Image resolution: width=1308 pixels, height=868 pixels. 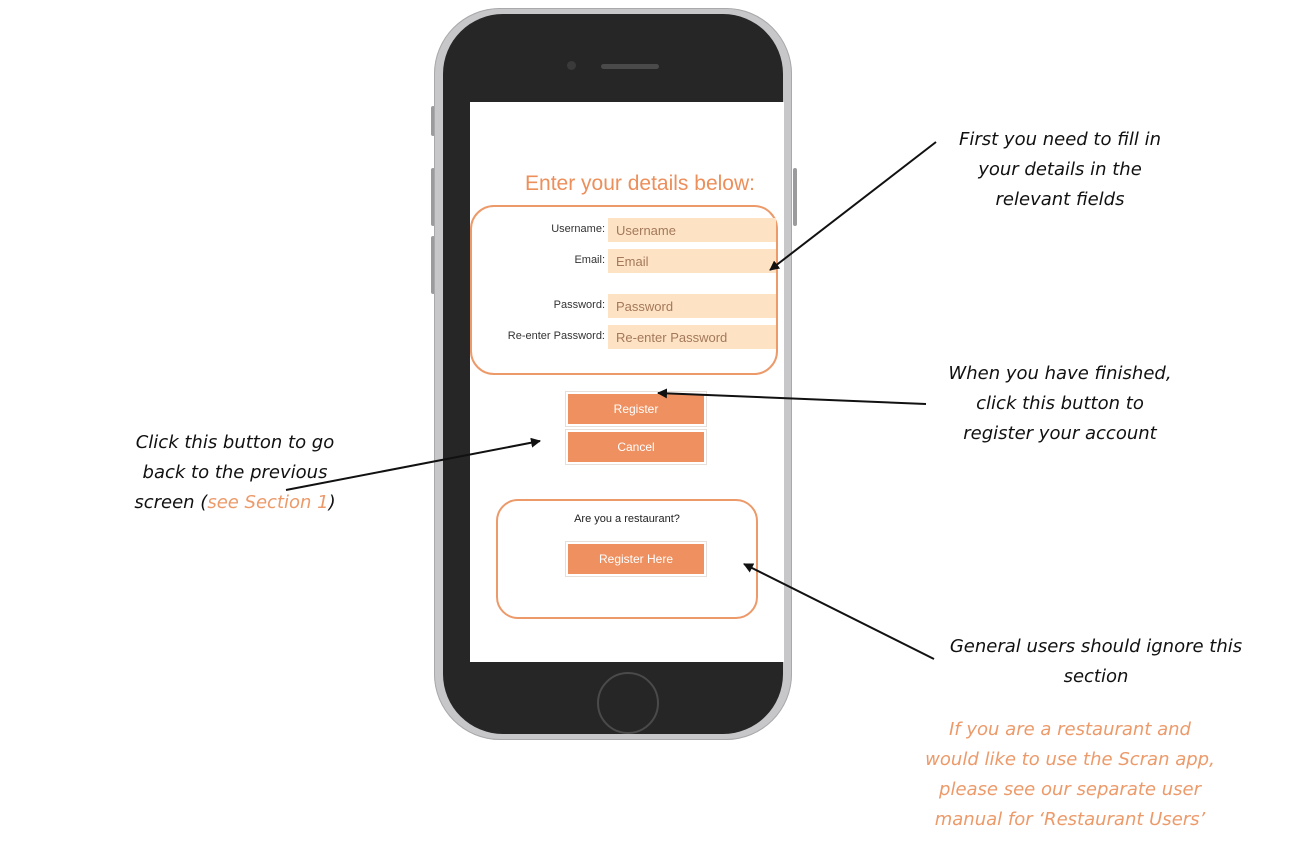 I want to click on annotation-ignore: General users should ignore this section, so click(x=1096, y=662).